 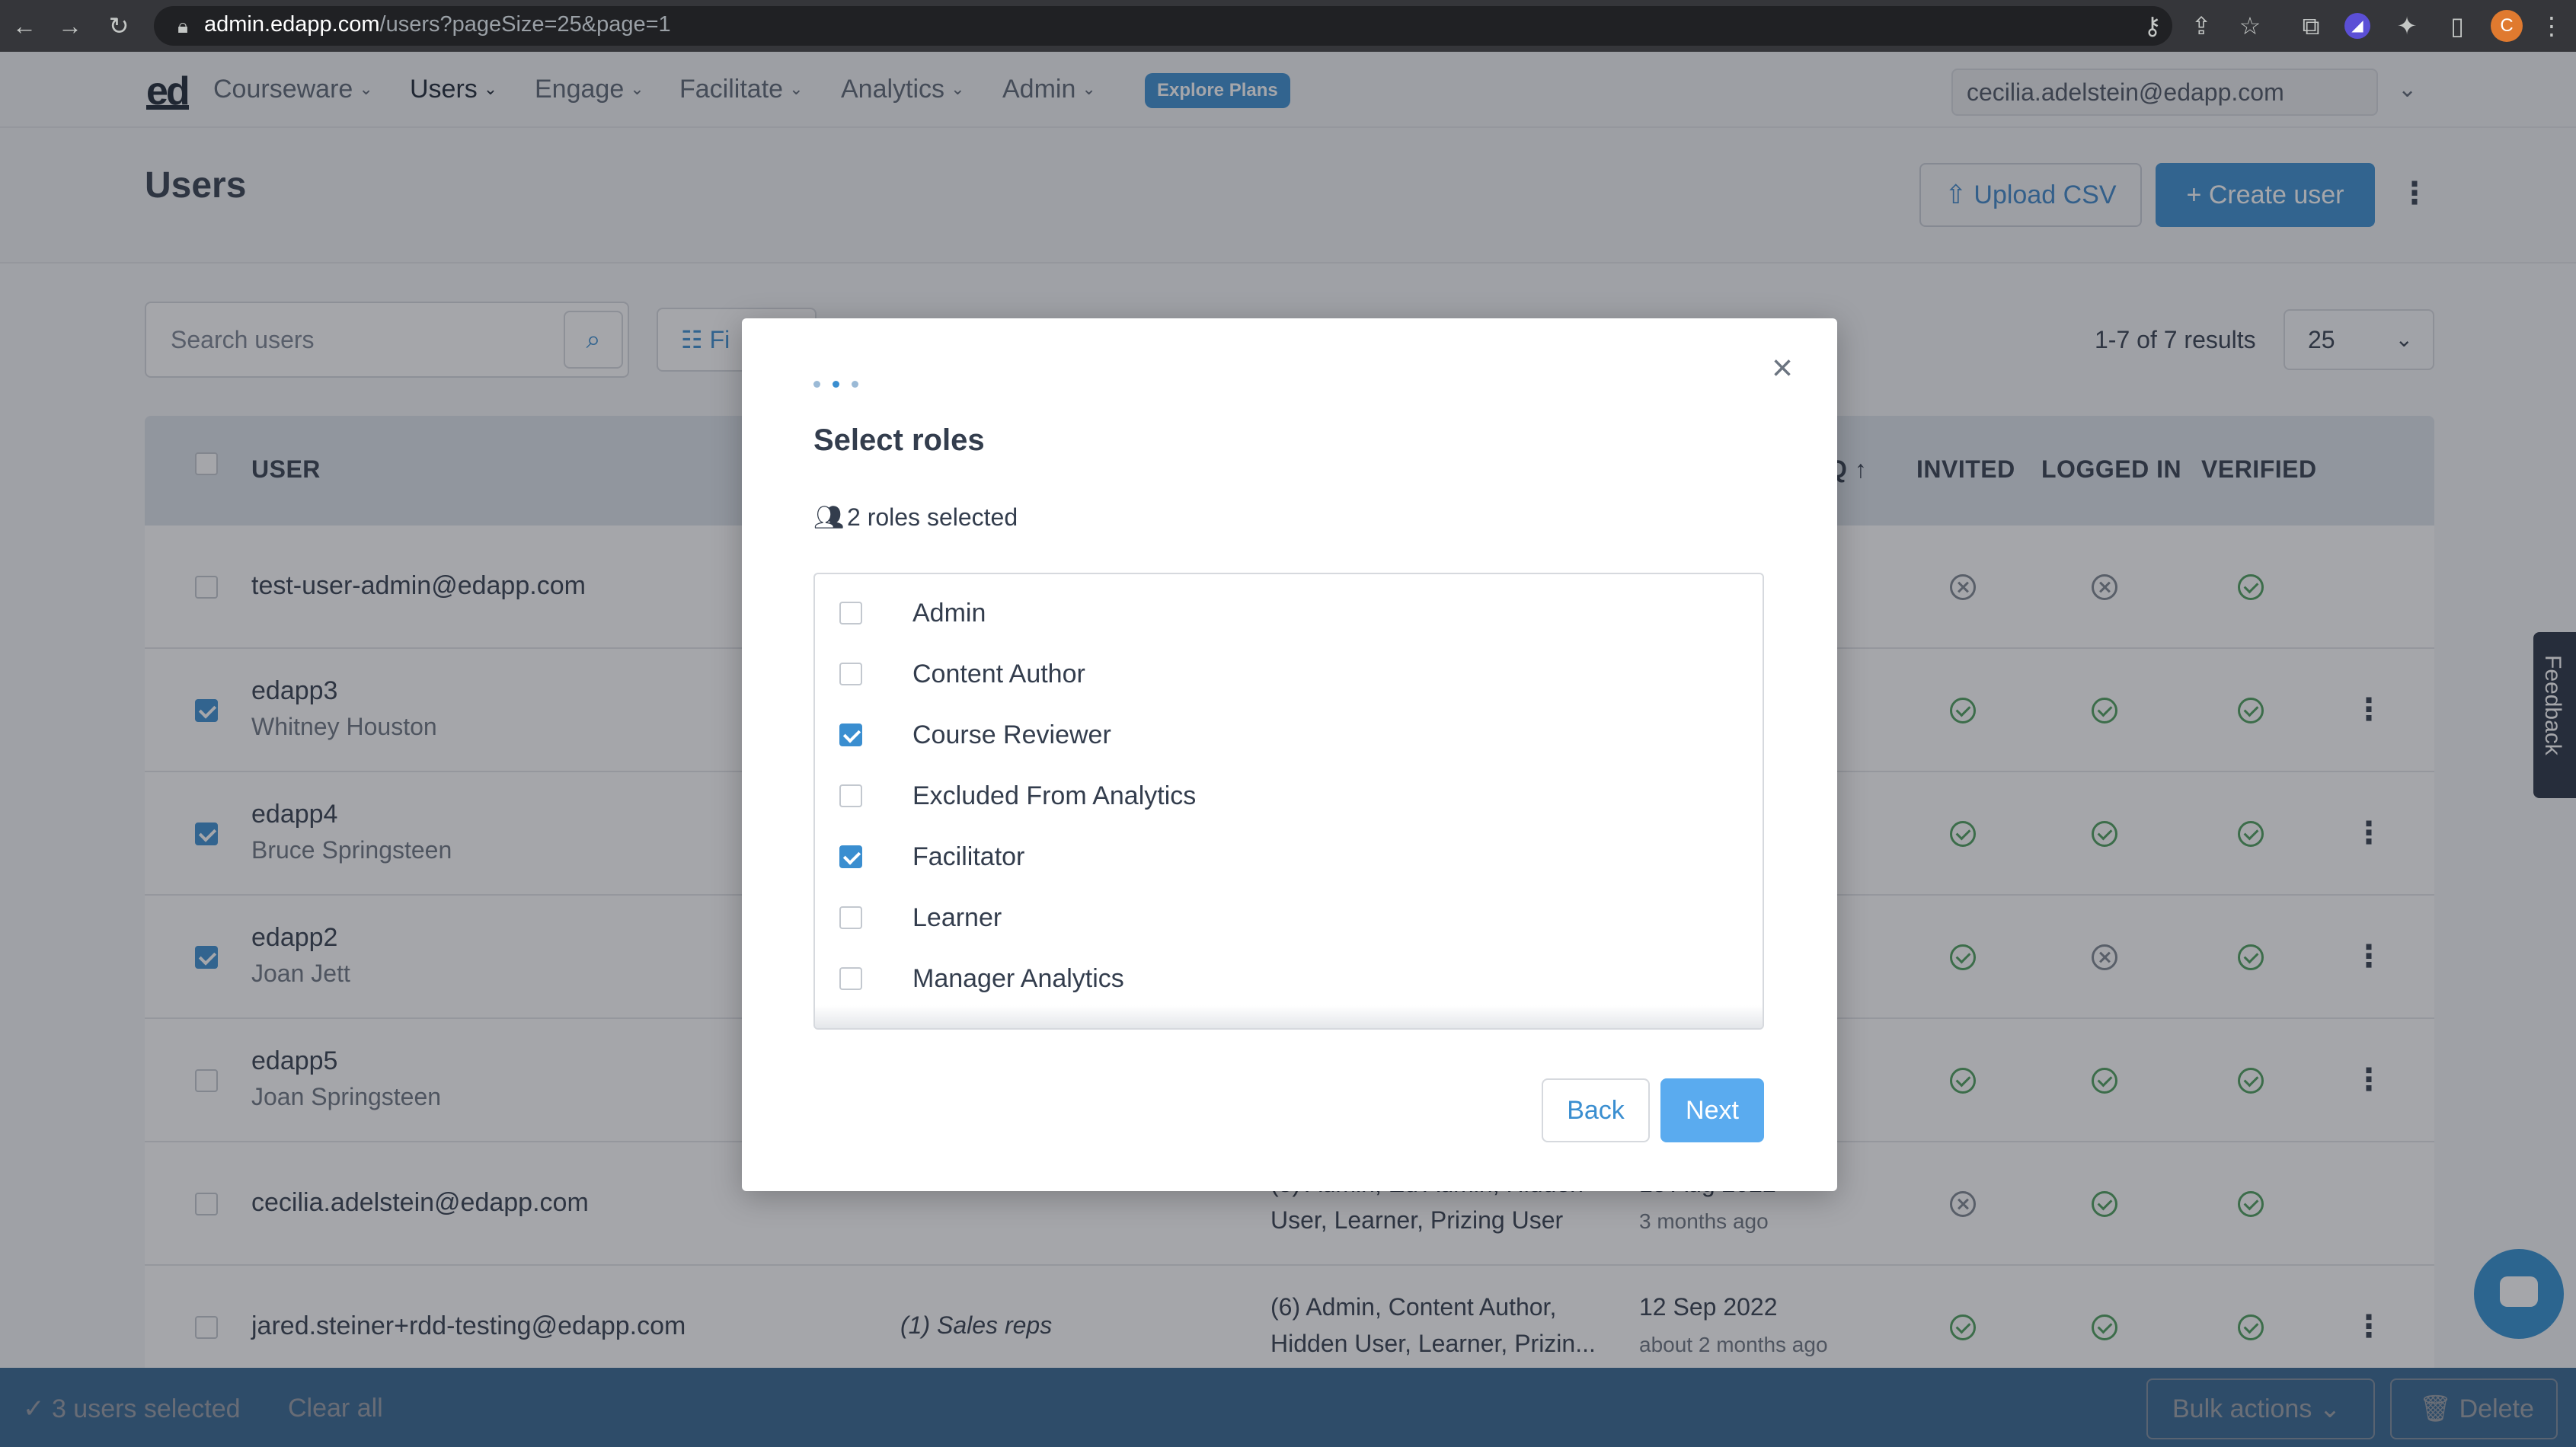 What do you see at coordinates (933, 517) in the screenshot?
I see `roles-selected-label: 2 roles selected` at bounding box center [933, 517].